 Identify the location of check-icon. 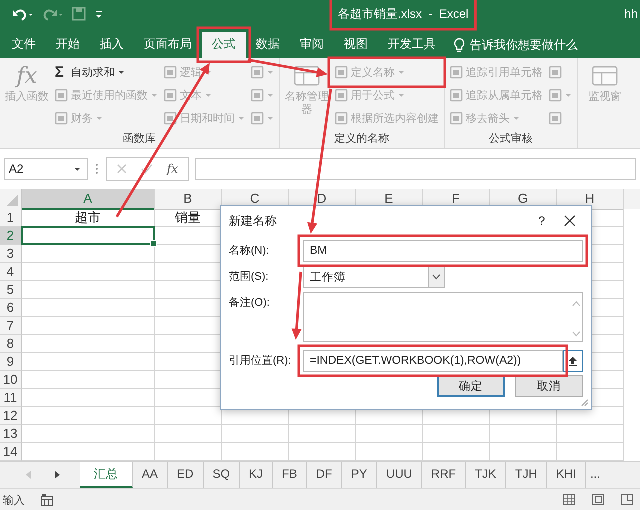
(147, 169).